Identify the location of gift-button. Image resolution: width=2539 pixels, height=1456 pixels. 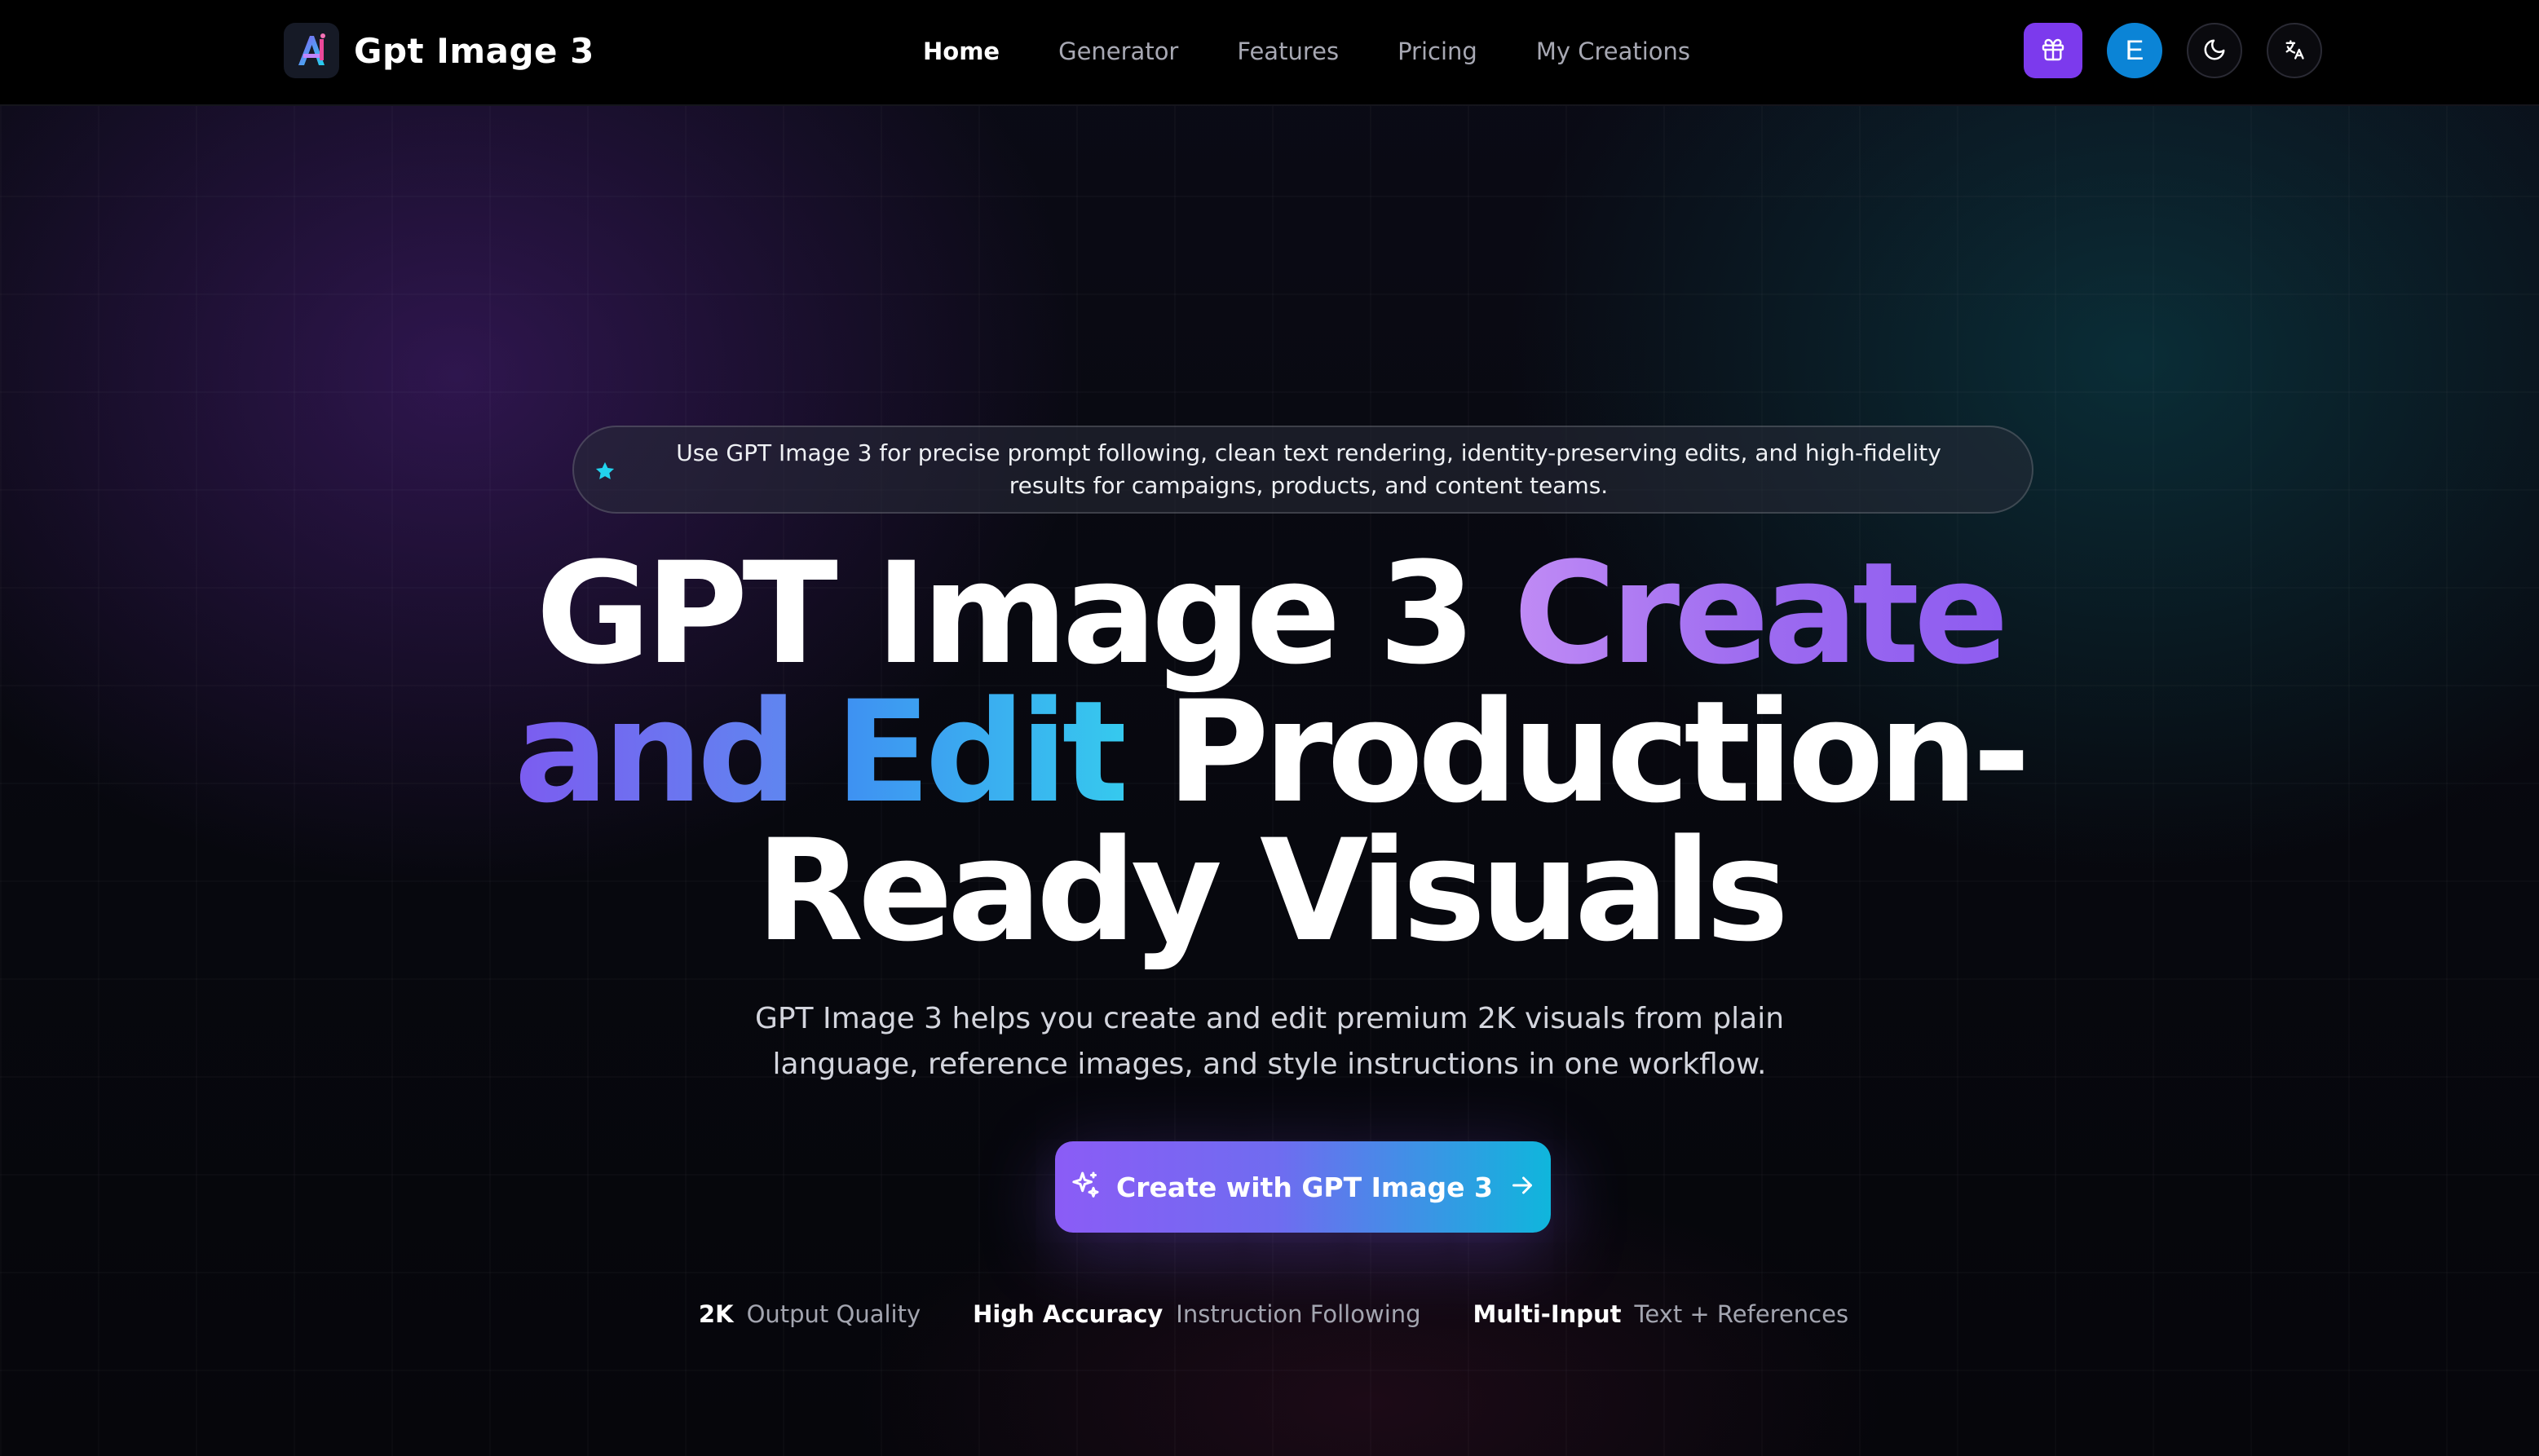
(2053, 50).